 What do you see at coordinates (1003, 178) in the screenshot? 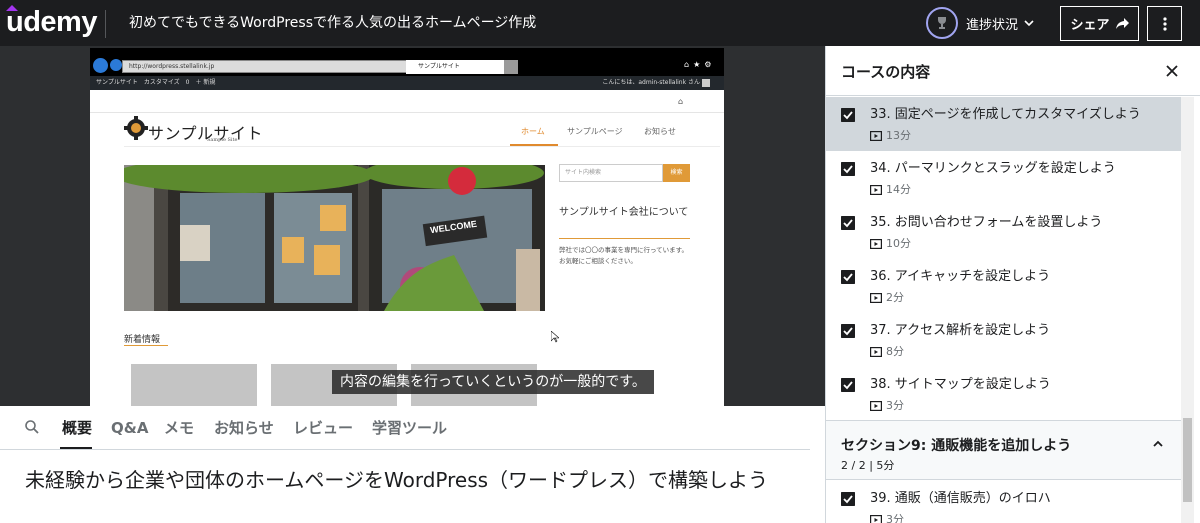
I see `lesson-item: 34. パーマリンクとスラッグを設定しよう 14分` at bounding box center [1003, 178].